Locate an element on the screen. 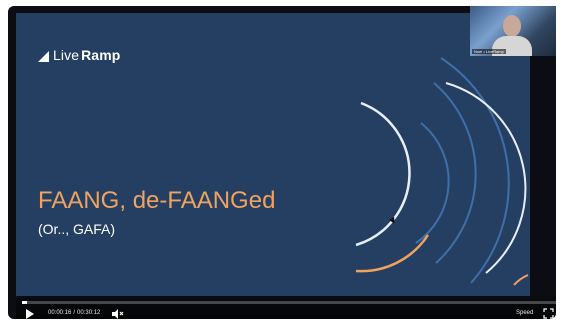  webcam-overlay: Noel • LiveRamp is located at coordinates (513, 31).